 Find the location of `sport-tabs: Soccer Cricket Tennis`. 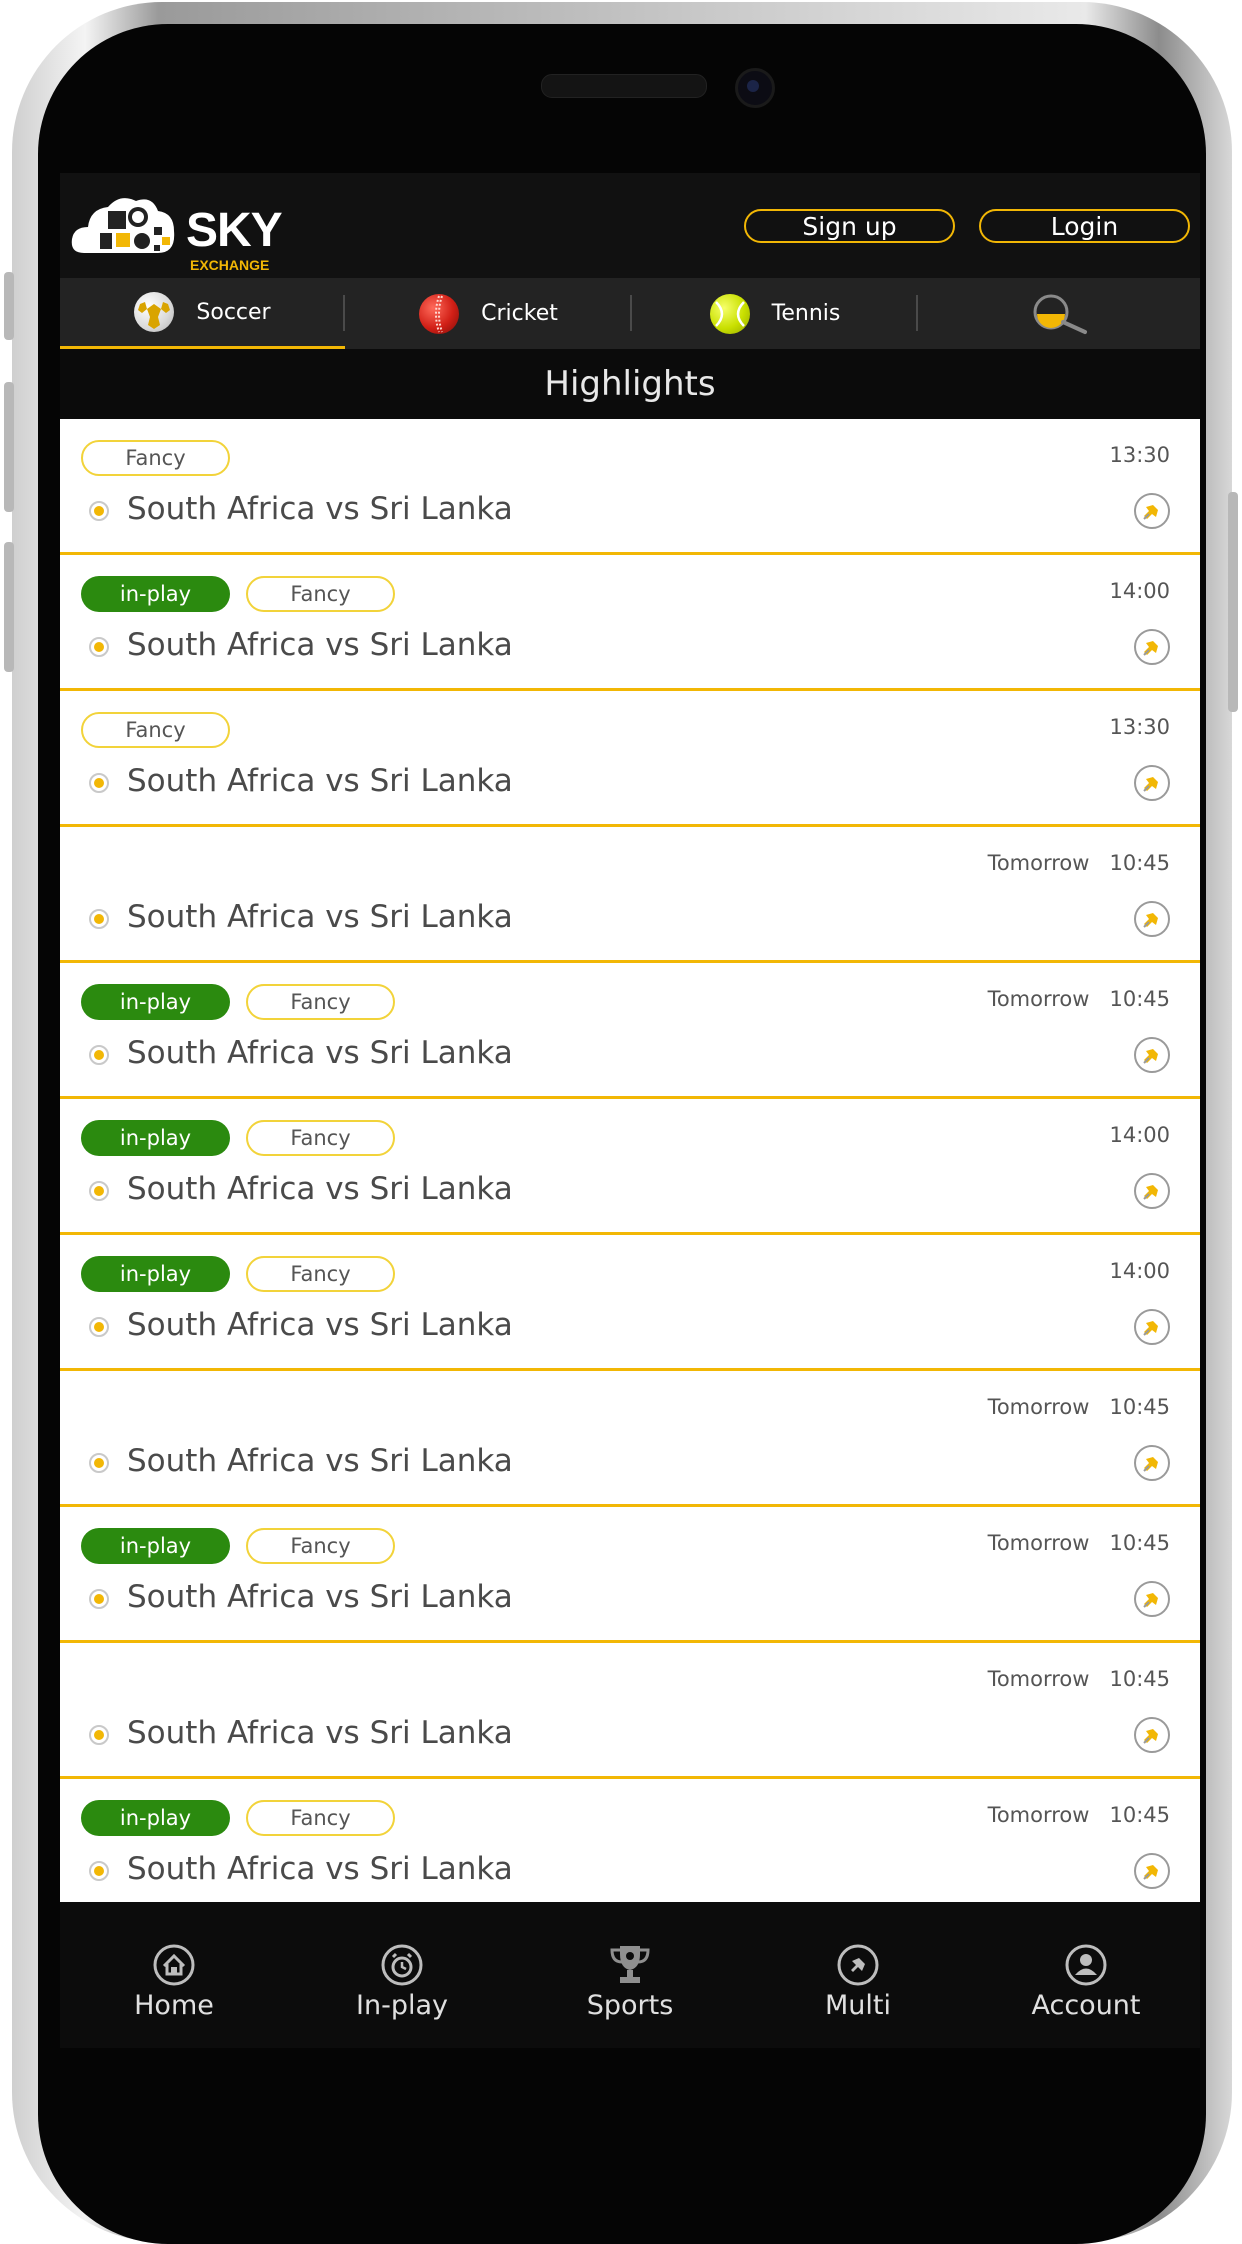

sport-tabs: Soccer Cricket Tennis is located at coordinates (630, 313).